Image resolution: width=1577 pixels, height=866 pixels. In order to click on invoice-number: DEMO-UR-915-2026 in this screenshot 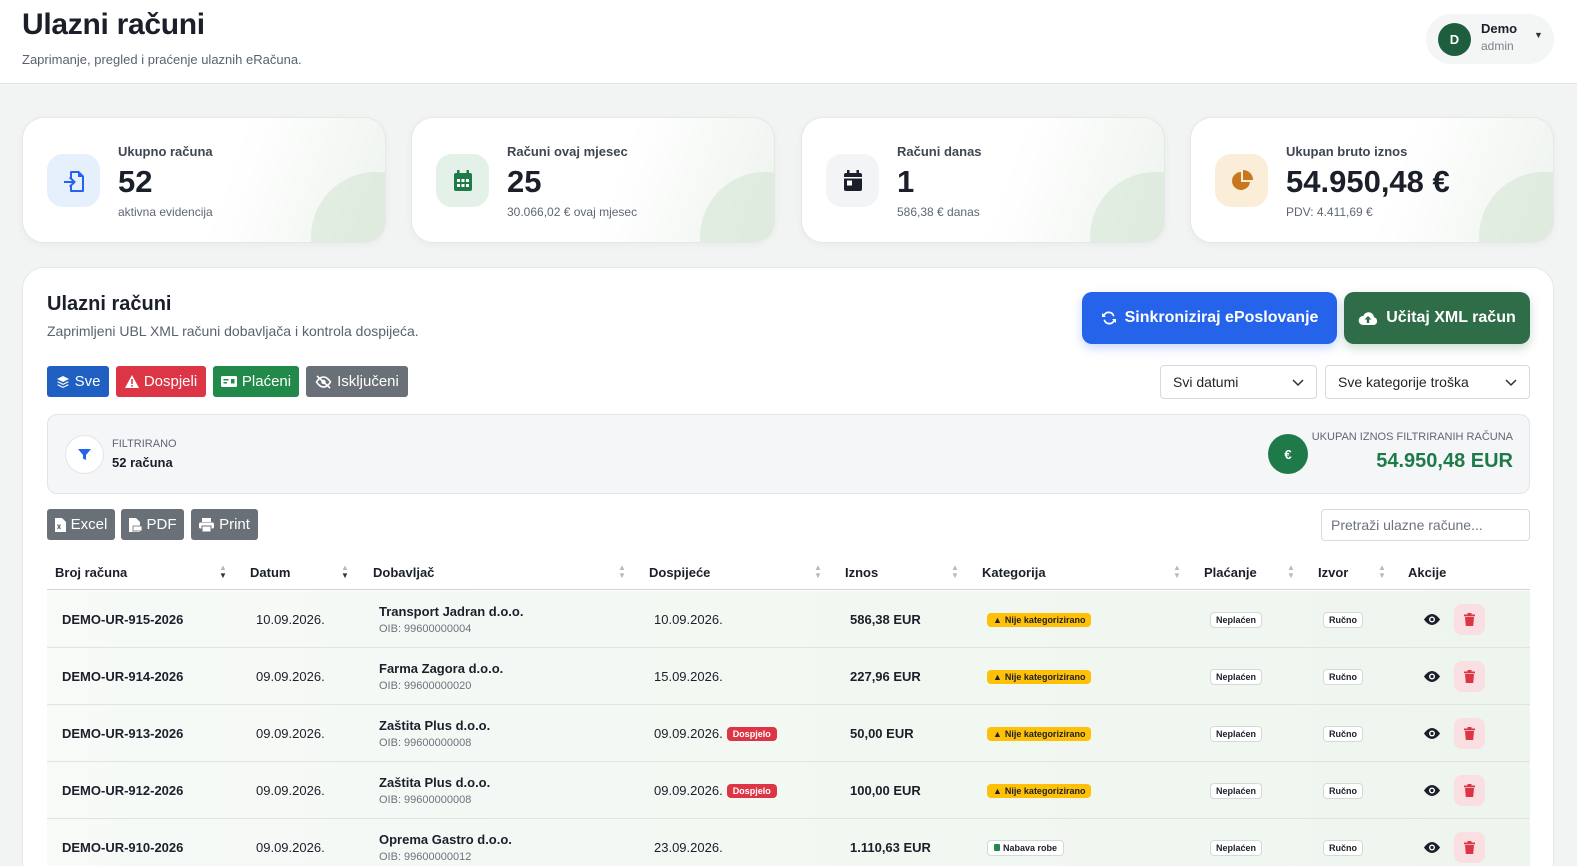, I will do `click(123, 619)`.